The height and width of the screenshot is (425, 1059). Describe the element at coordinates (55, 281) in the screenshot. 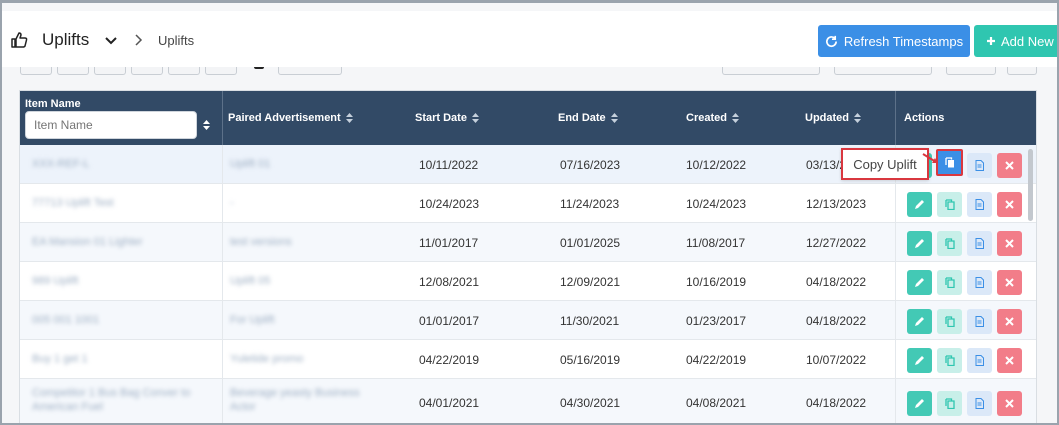

I see `item-name-cell: 989 Uplift` at that location.